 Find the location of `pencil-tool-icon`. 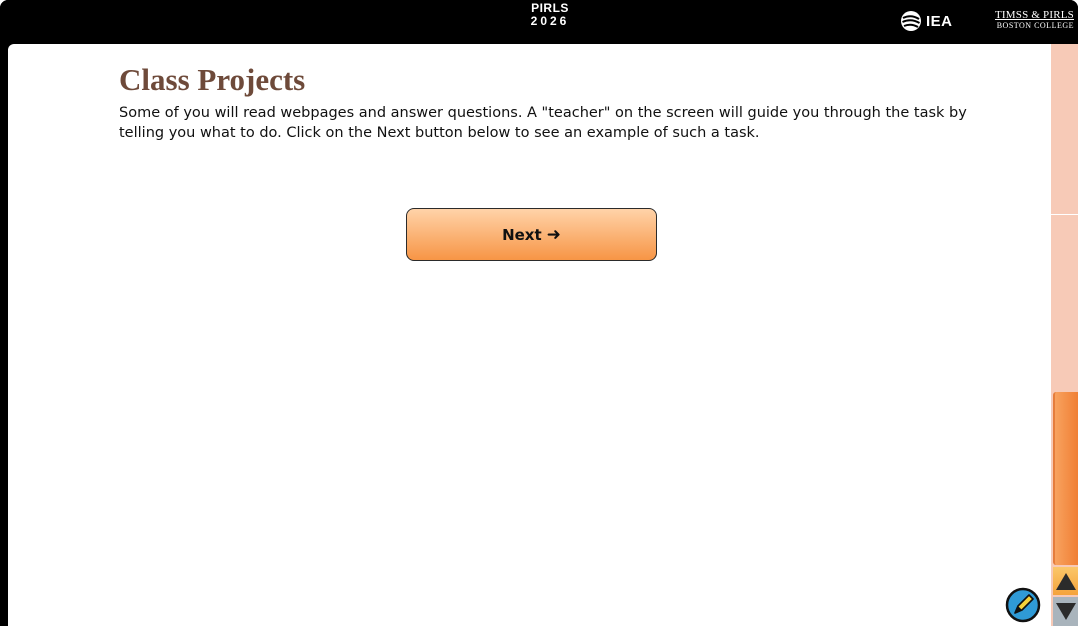

pencil-tool-icon is located at coordinates (1023, 605).